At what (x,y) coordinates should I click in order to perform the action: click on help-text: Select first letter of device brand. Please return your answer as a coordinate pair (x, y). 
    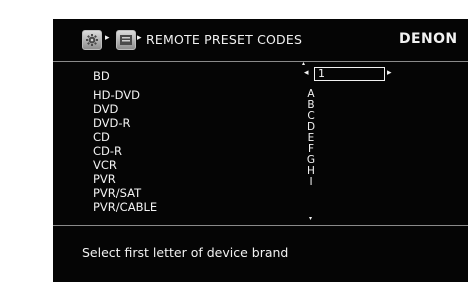
    Looking at the image, I should click on (185, 252).